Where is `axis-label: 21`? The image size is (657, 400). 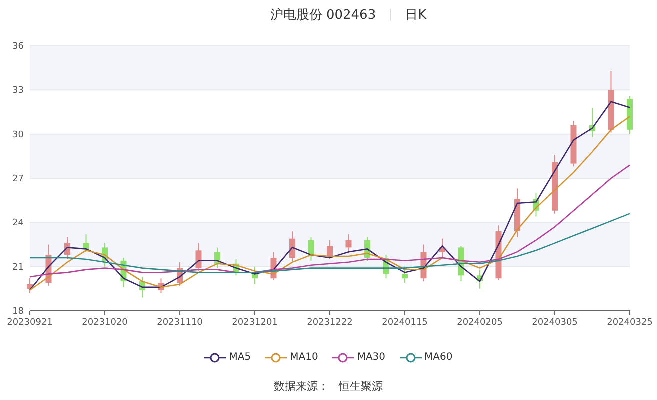
axis-label: 21 is located at coordinates (18, 267).